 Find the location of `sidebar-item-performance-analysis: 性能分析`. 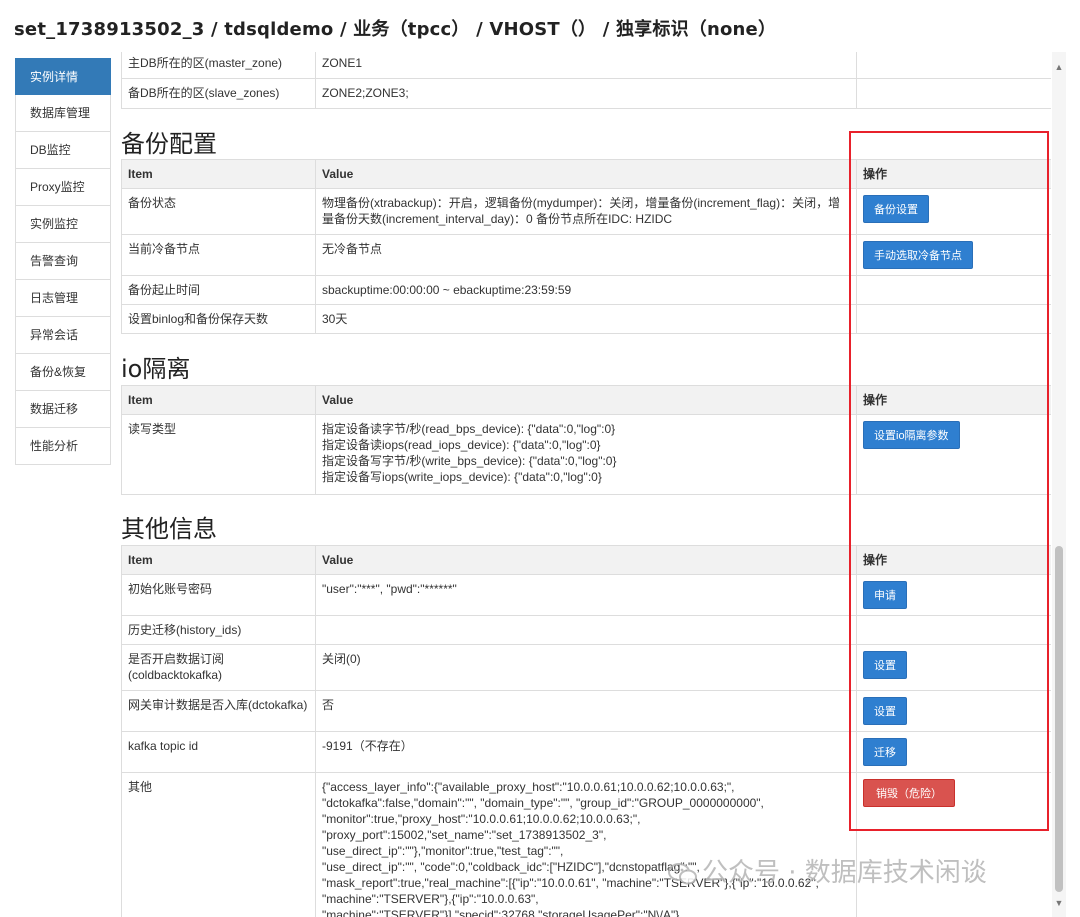

sidebar-item-performance-analysis: 性能分析 is located at coordinates (63, 446).